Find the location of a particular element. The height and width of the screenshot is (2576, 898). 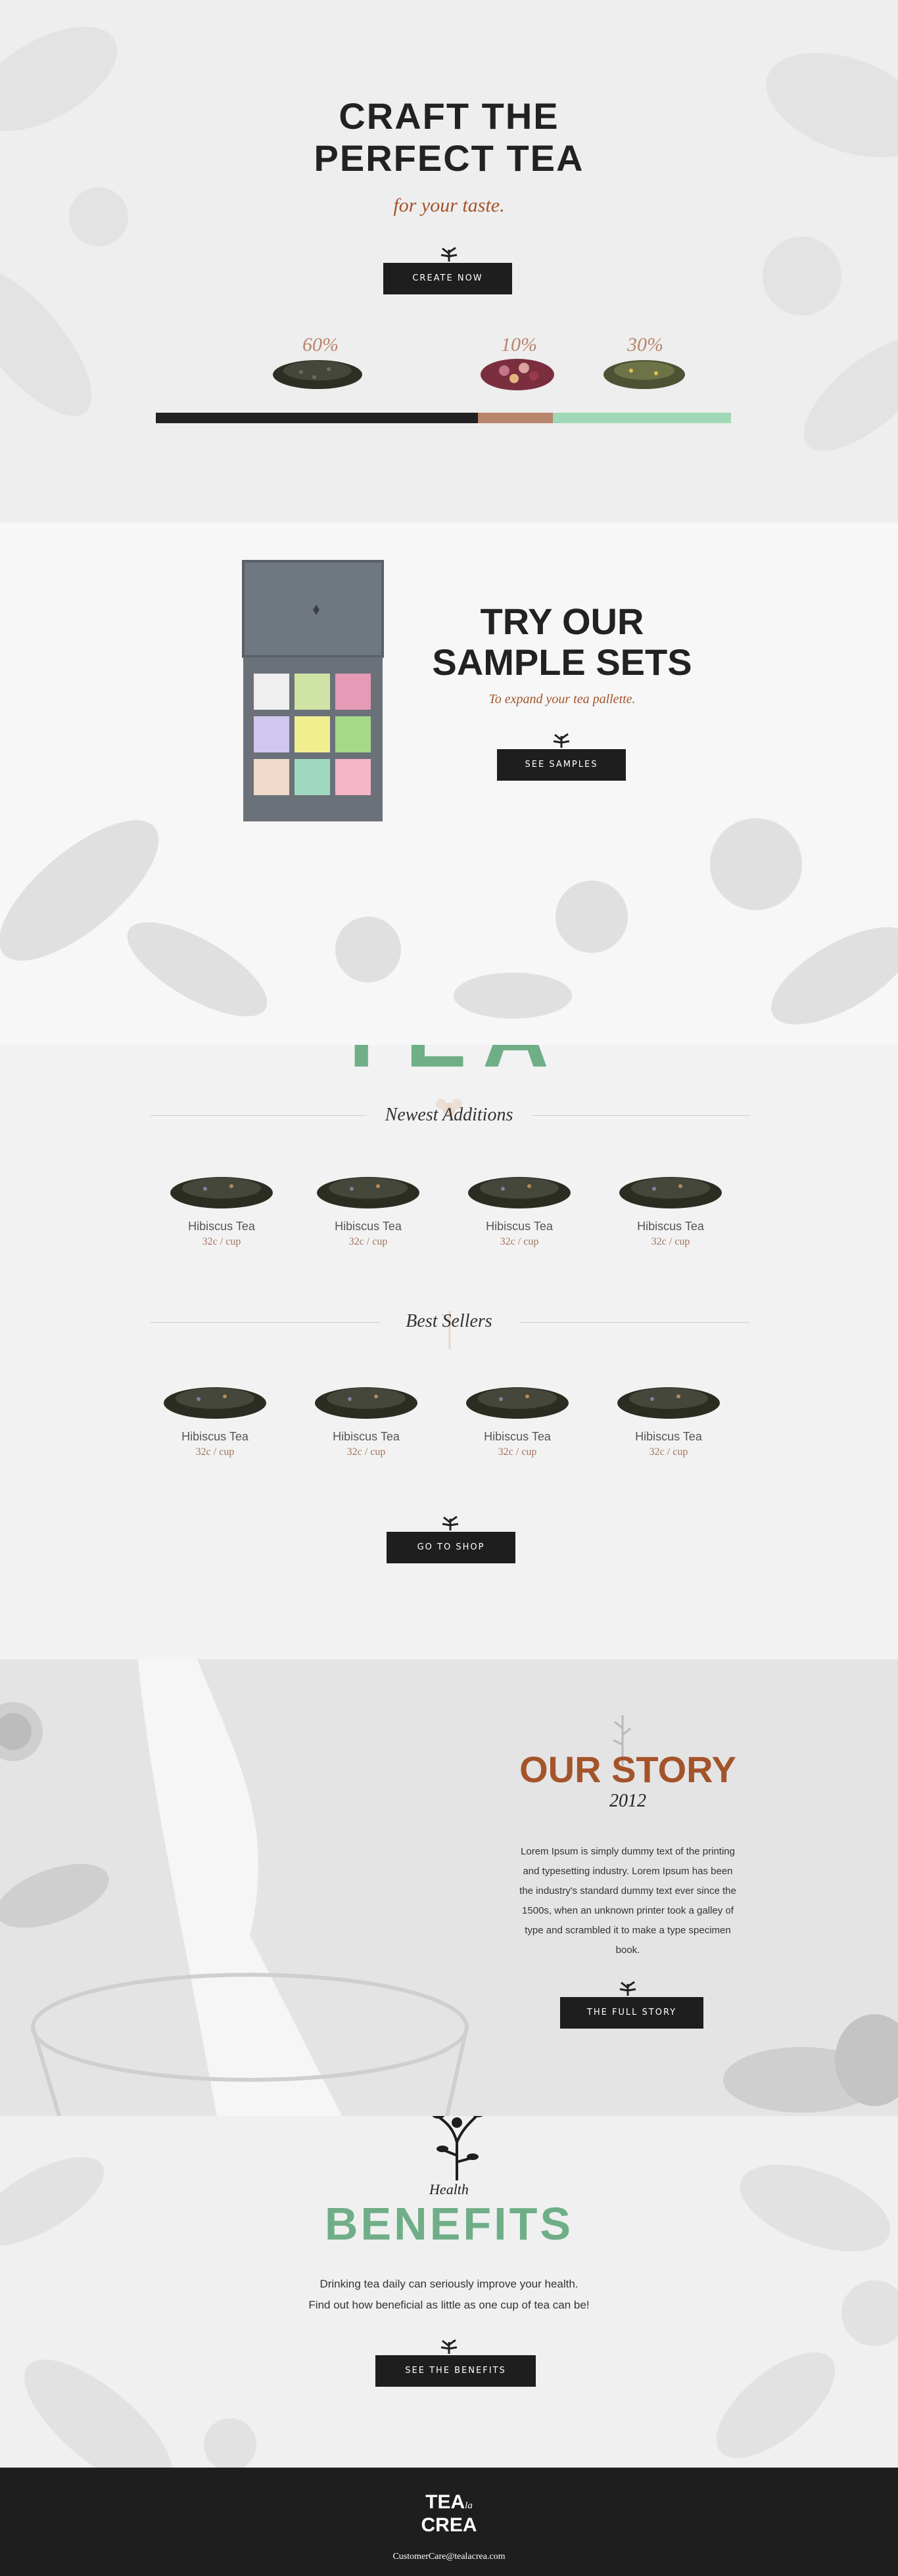

tea-plant-icon is located at coordinates (458, 2148).